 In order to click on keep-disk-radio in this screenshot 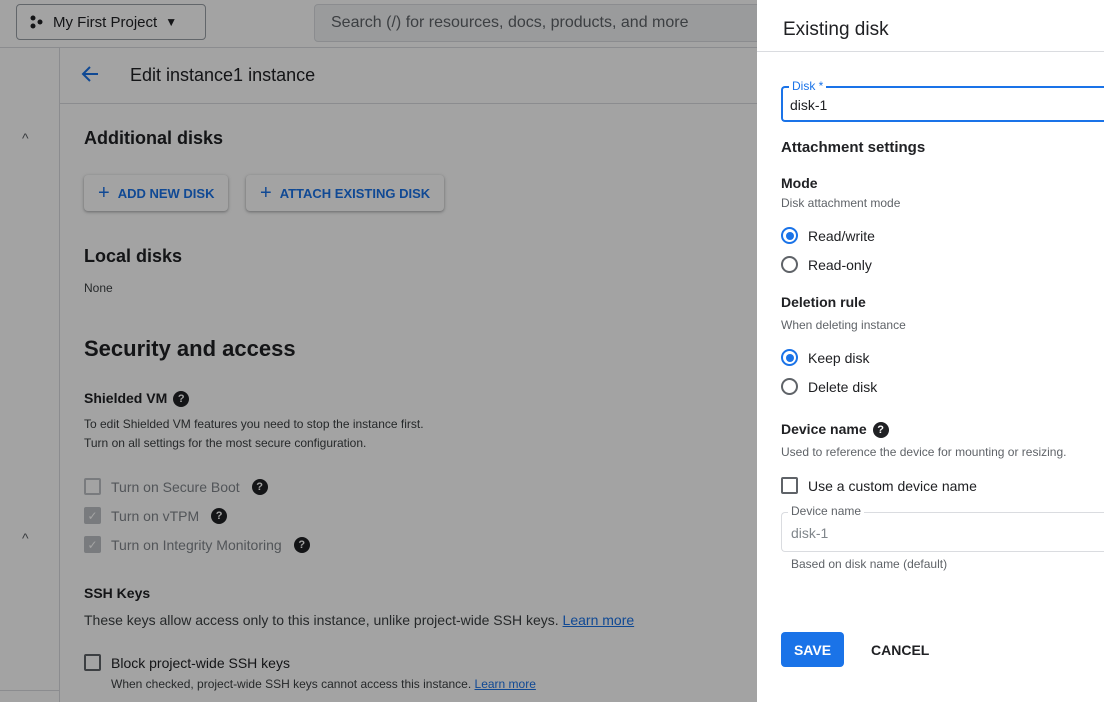, I will do `click(789, 357)`.